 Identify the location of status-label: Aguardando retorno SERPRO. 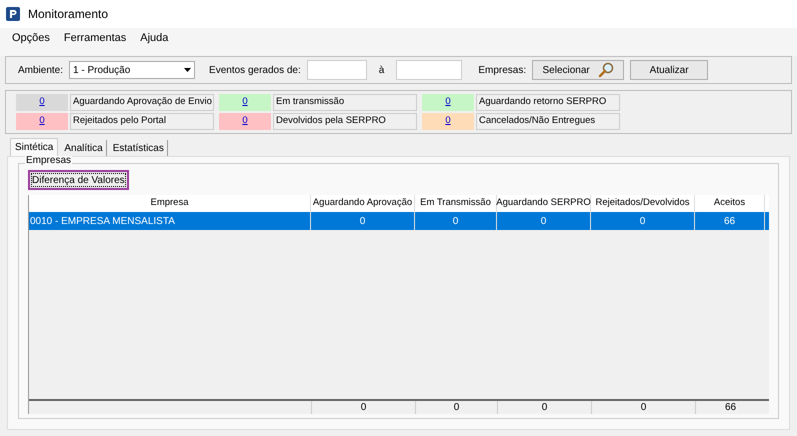
(548, 102).